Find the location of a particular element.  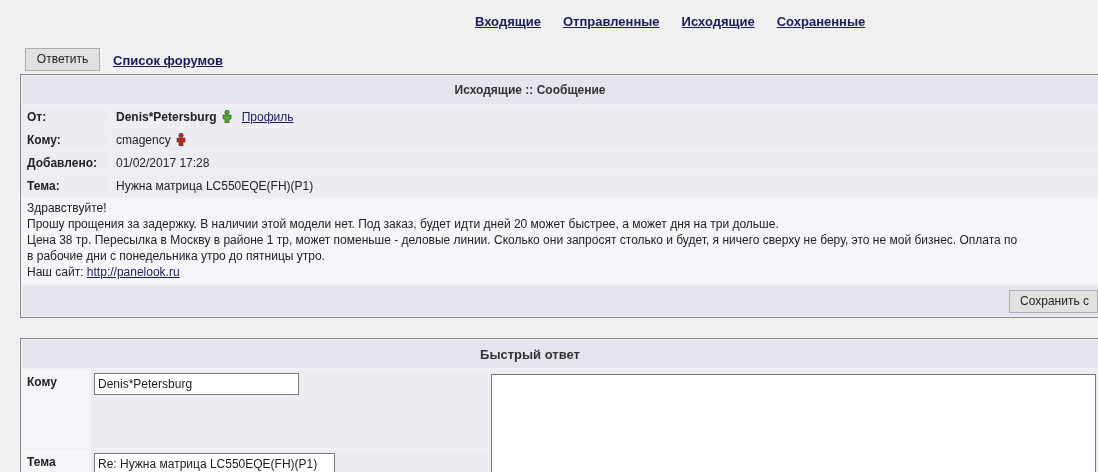

text-field: Denis*Petersburg is located at coordinates (196, 384).